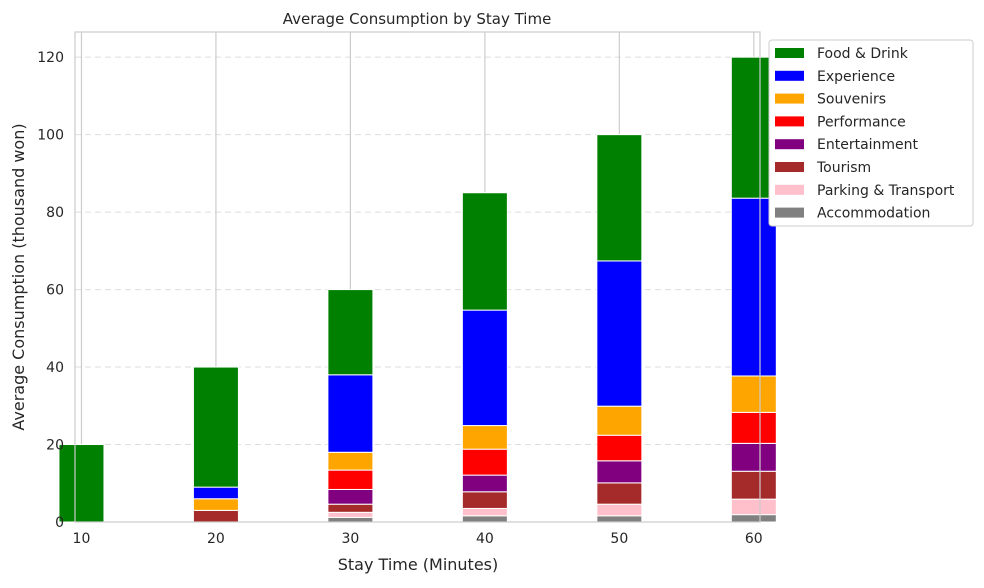 The width and height of the screenshot is (984, 588). Describe the element at coordinates (18, 276) in the screenshot. I see `y-axis-label: Average Consumption (thousand won)` at that location.